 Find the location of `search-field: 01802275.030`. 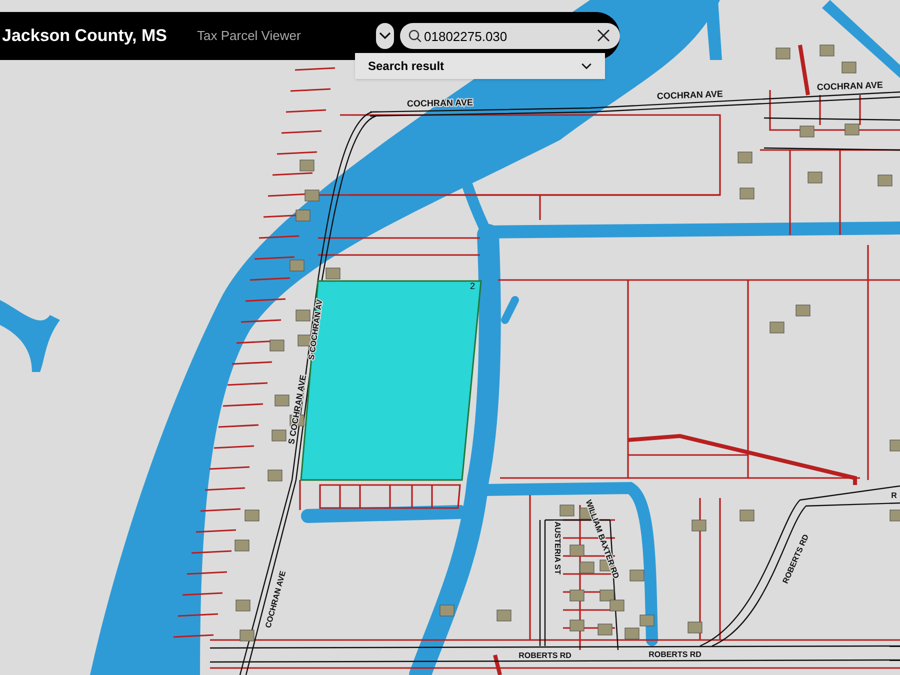

search-field: 01802275.030 is located at coordinates (510, 36).